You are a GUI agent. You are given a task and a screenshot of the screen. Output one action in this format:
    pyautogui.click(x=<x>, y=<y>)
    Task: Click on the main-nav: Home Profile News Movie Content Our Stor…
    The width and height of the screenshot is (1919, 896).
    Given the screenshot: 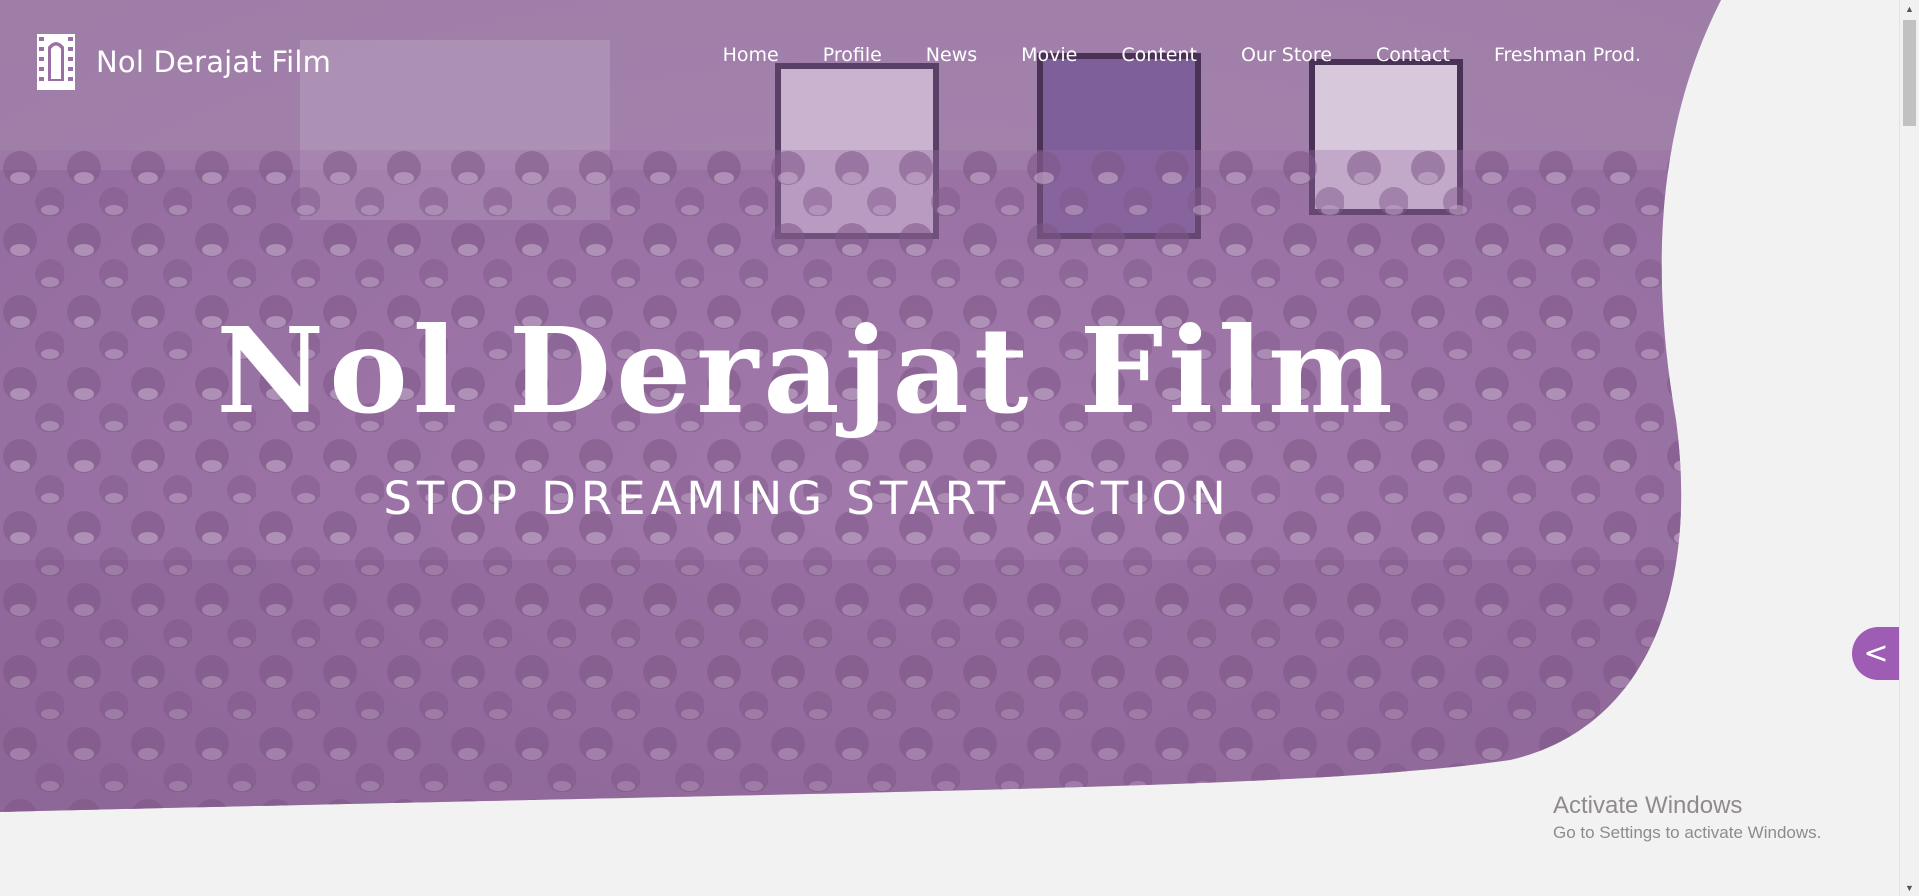 What is the action you would take?
    pyautogui.click(x=1182, y=55)
    